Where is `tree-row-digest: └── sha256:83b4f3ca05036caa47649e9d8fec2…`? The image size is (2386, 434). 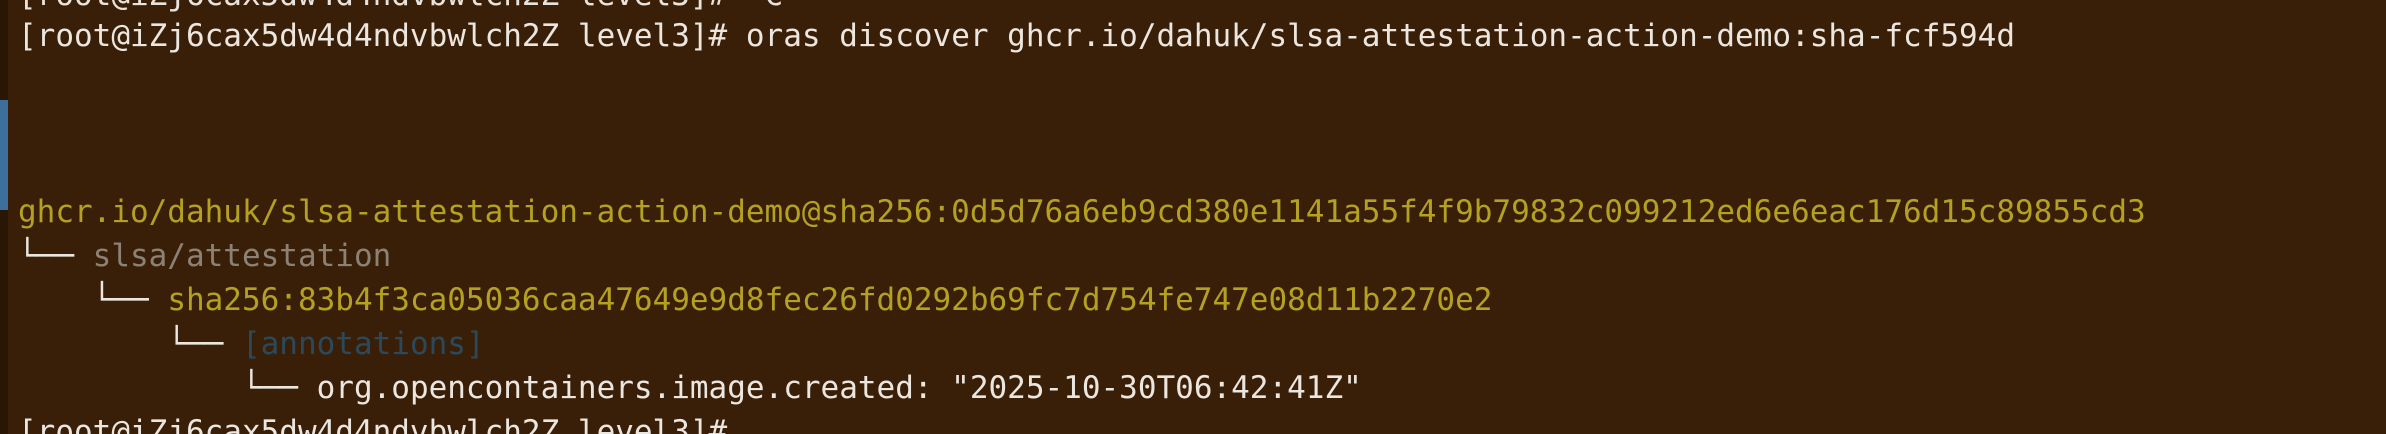
tree-row-digest: └── sha256:83b4f3ca05036caa47649e9d8fec2… is located at coordinates (755, 300).